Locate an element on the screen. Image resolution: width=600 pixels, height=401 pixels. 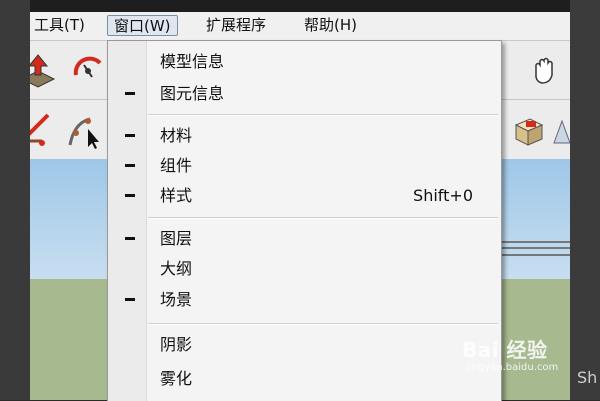
window-top-strip is located at coordinates (300, 6).